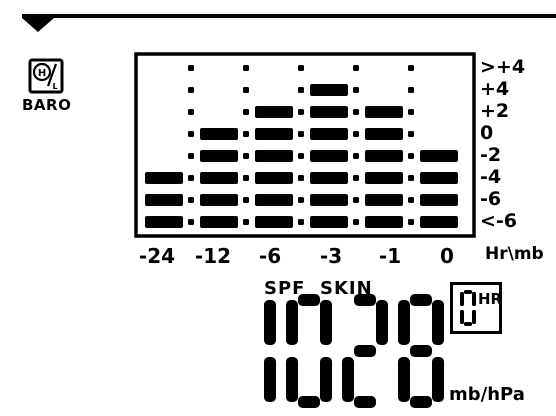 The width and height of the screenshot is (556, 416). Describe the element at coordinates (390, 256) in the screenshot. I see `x-tick-label: -1` at that location.